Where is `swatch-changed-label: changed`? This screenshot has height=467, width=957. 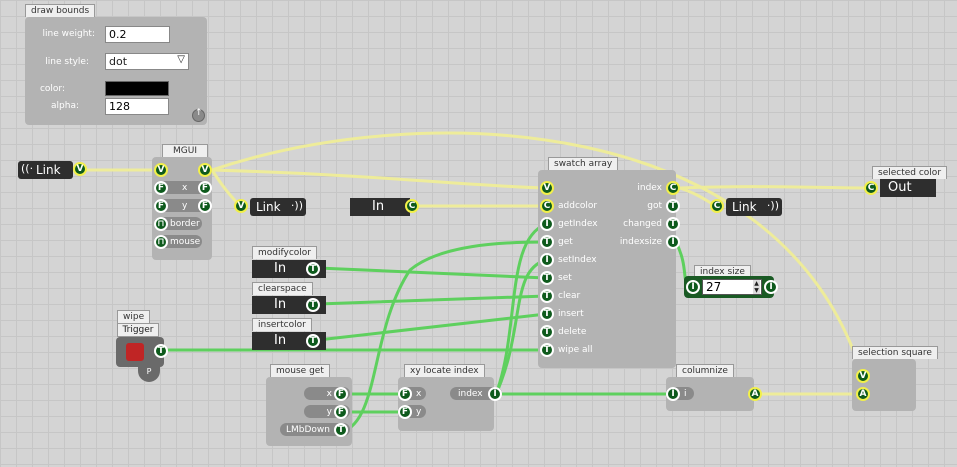
swatch-changed-label: changed is located at coordinates (642, 224).